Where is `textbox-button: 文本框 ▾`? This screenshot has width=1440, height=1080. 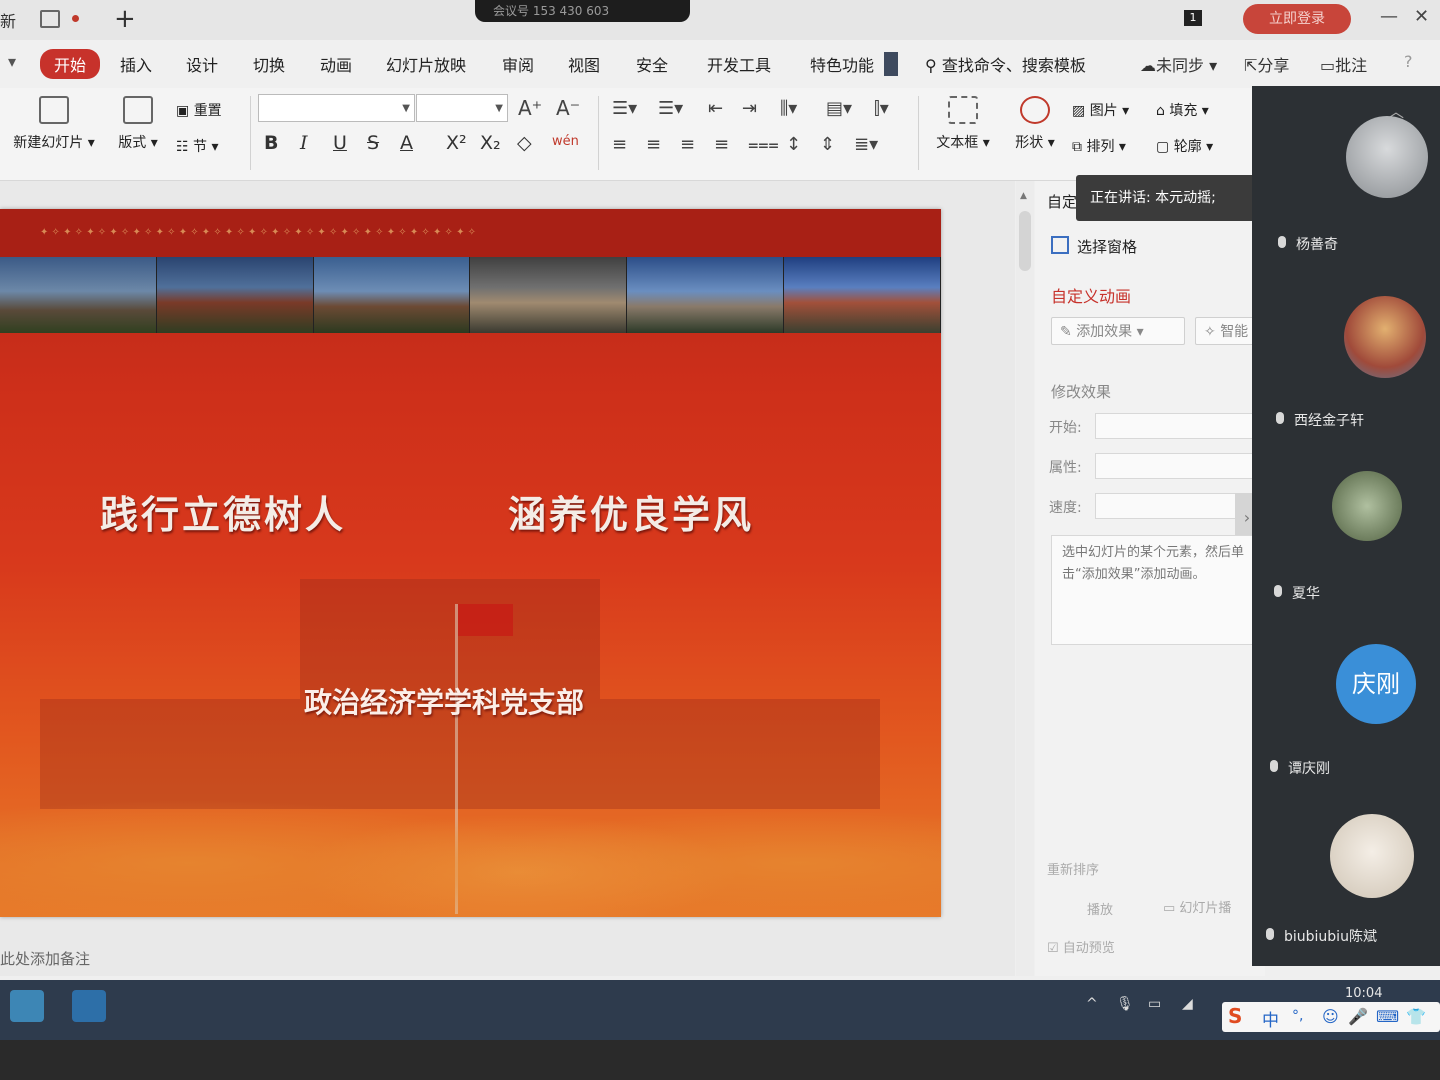
textbox-button: 文本框 ▾ is located at coordinates (963, 124).